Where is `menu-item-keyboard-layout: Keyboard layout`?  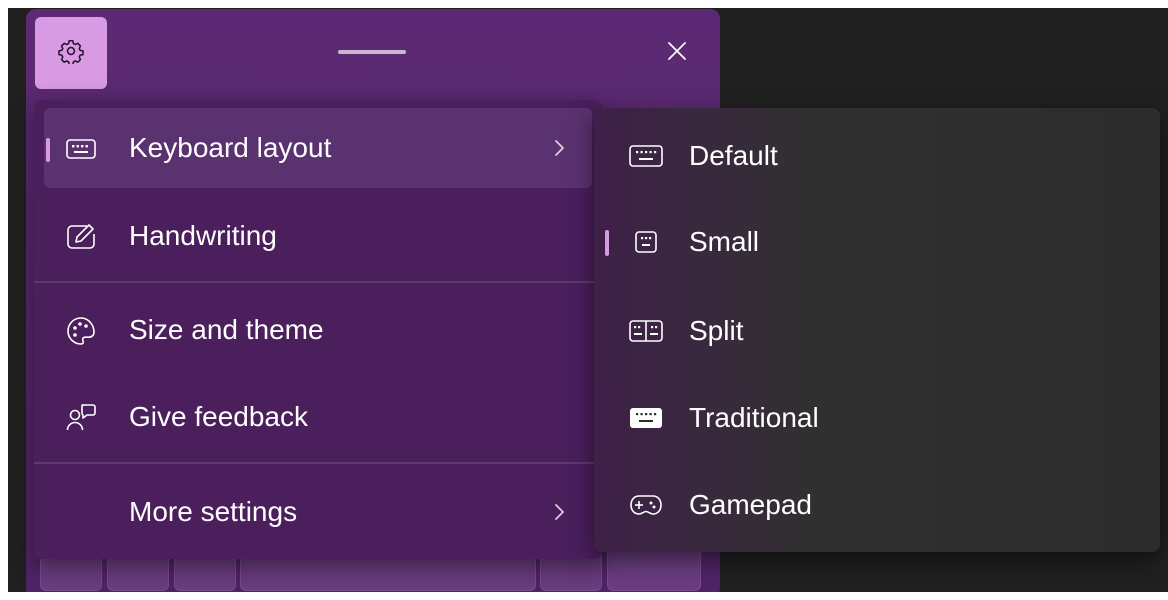 menu-item-keyboard-layout: Keyboard layout is located at coordinates (318, 148).